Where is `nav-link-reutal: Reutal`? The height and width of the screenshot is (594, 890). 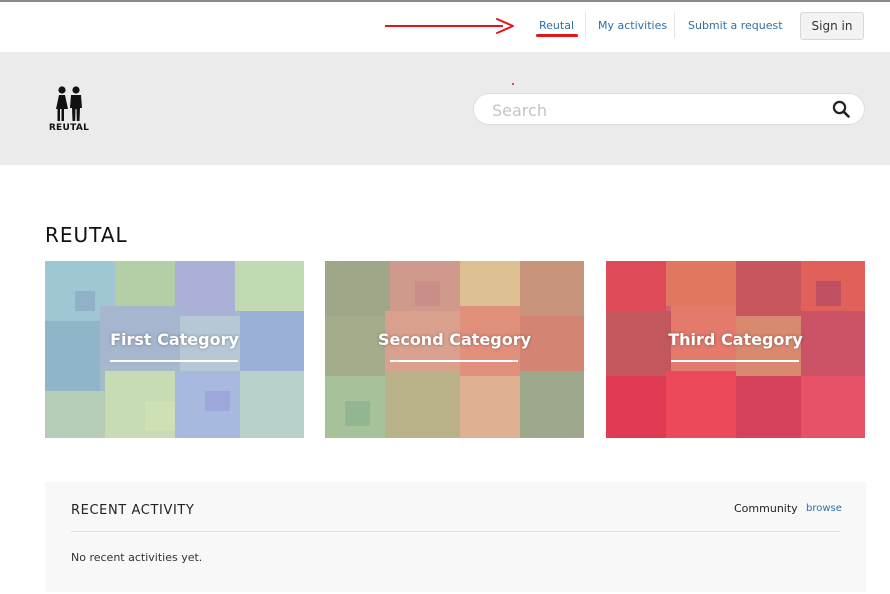 nav-link-reutal: Reutal is located at coordinates (556, 25).